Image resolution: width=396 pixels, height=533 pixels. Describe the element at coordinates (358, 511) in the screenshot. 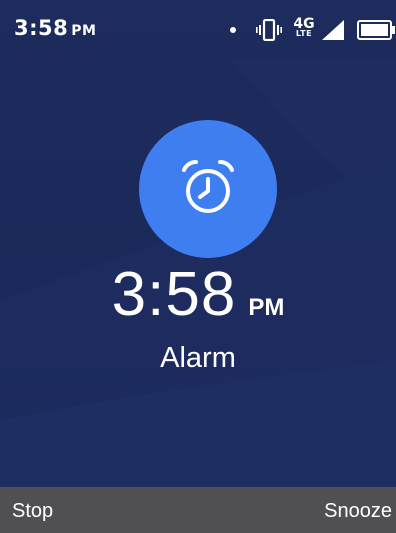

I see `snooze-button: Snooze` at that location.